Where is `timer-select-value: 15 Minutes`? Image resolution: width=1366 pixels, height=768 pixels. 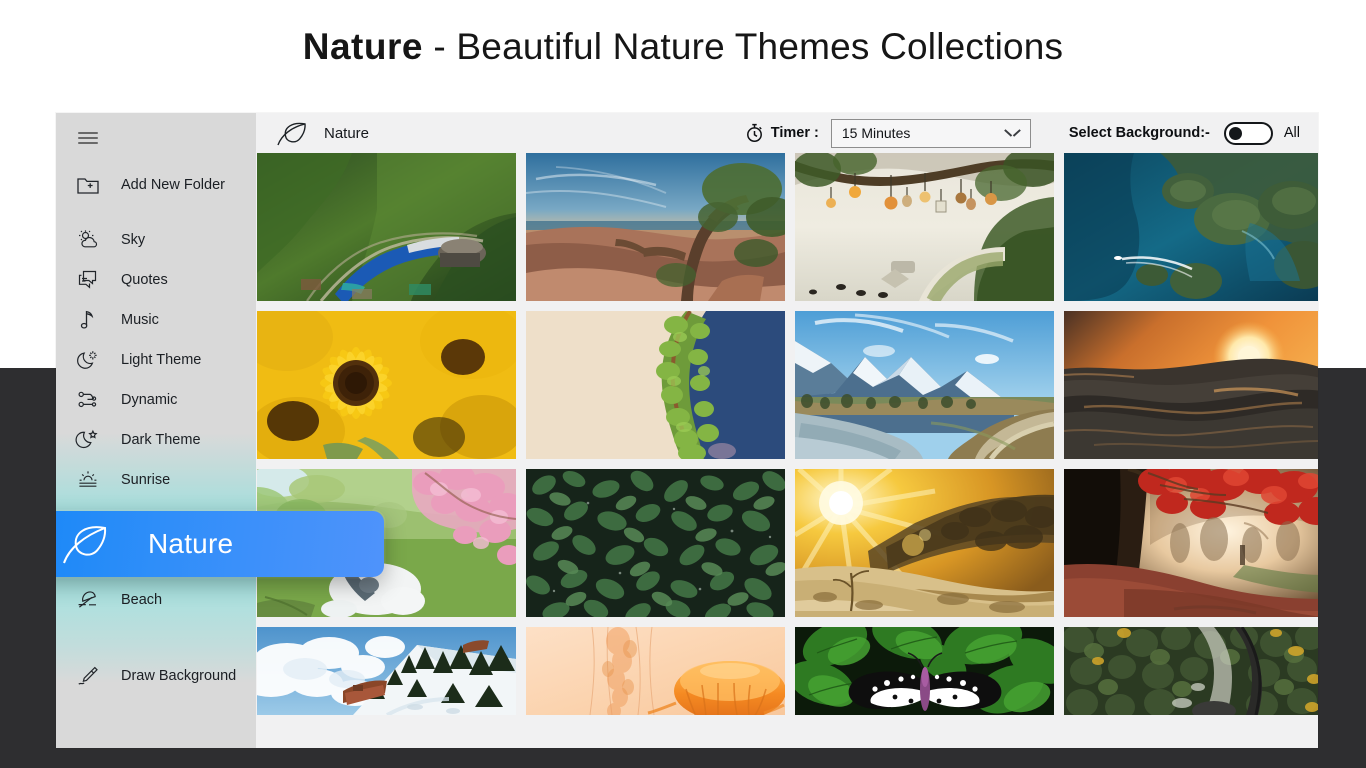 timer-select-value: 15 Minutes is located at coordinates (876, 133).